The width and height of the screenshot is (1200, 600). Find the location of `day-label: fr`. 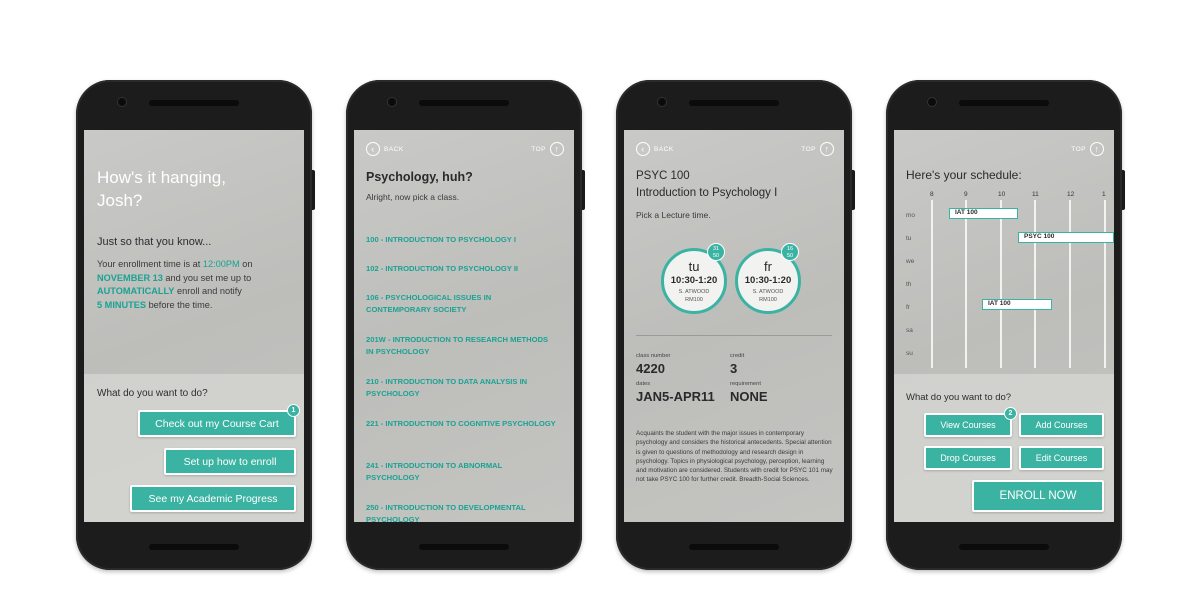

day-label: fr is located at coordinates (908, 307).